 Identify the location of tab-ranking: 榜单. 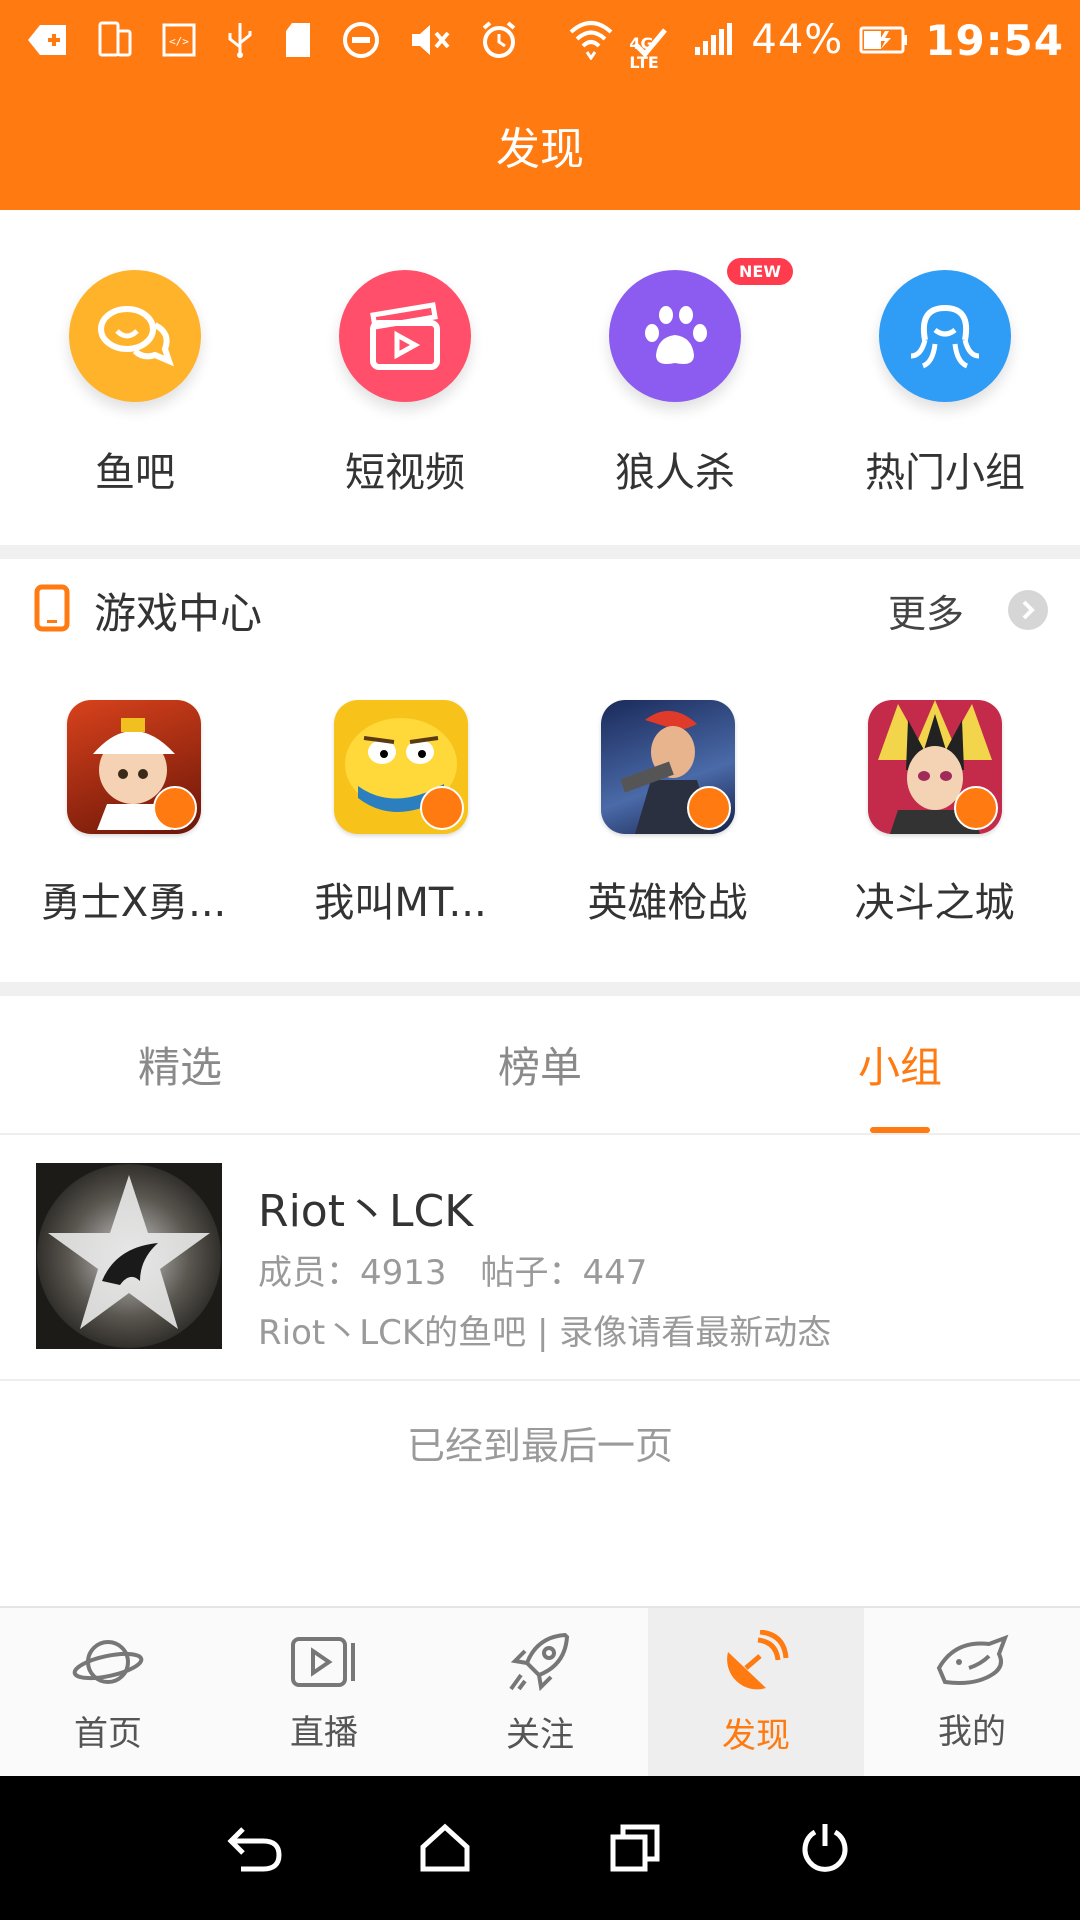
(540, 1064).